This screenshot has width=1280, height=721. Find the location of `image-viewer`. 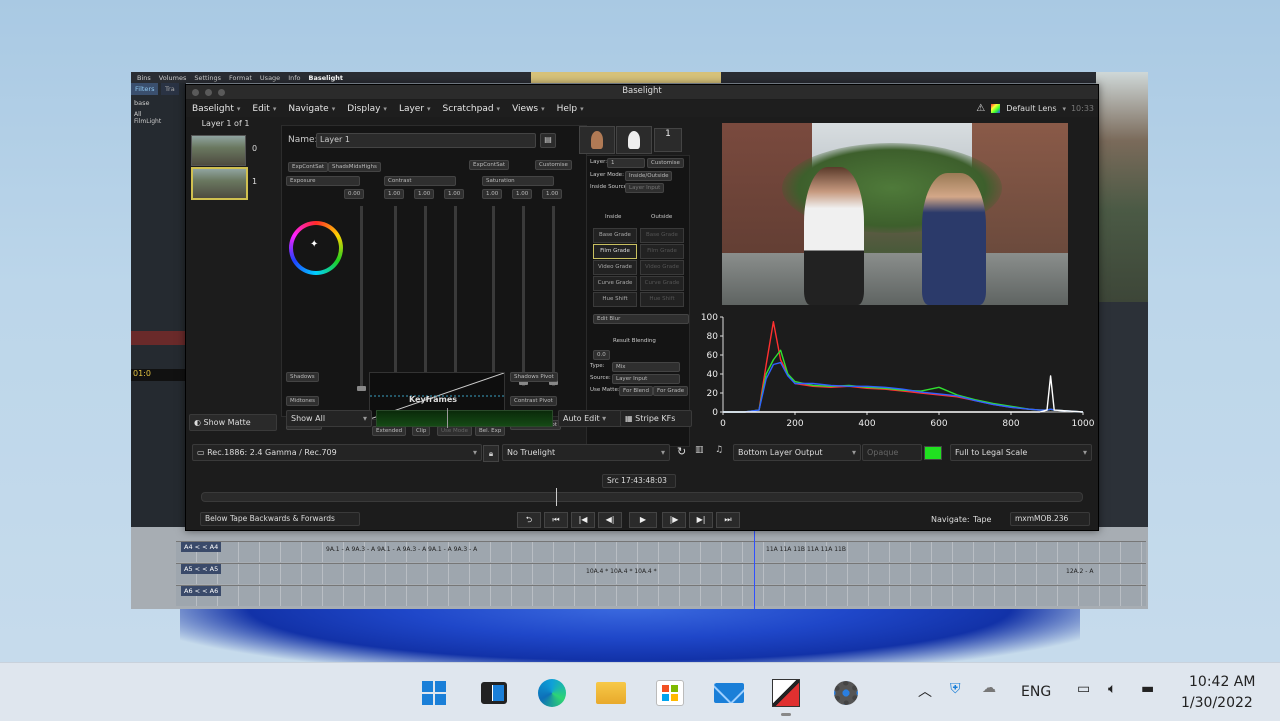

image-viewer is located at coordinates (895, 214).